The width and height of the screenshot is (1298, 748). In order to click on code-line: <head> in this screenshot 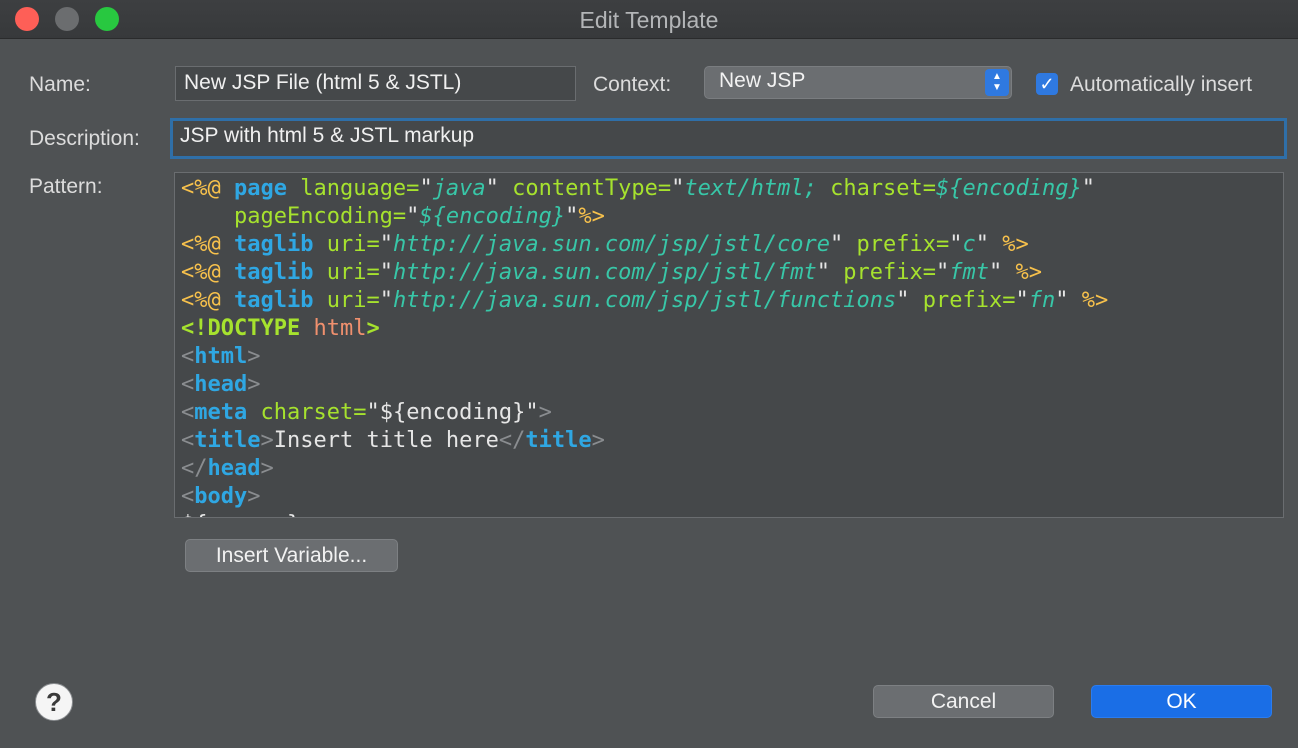, I will do `click(729, 385)`.